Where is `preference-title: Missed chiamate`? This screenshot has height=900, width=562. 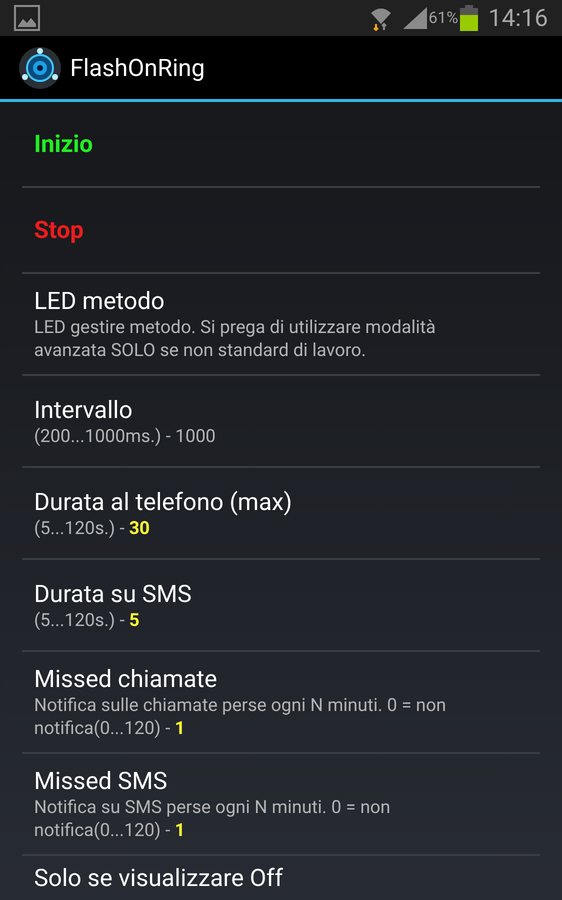 preference-title: Missed chiamate is located at coordinates (126, 679).